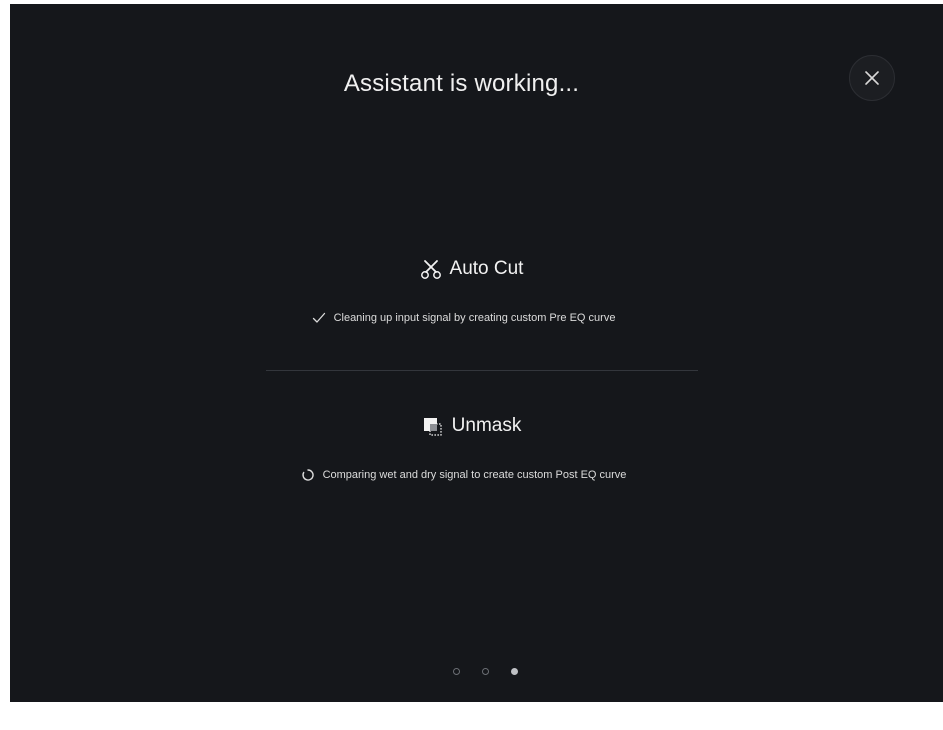 Image resolution: width=943 pixels, height=730 pixels. Describe the element at coordinates (319, 318) in the screenshot. I see `checkmark-icon` at that location.